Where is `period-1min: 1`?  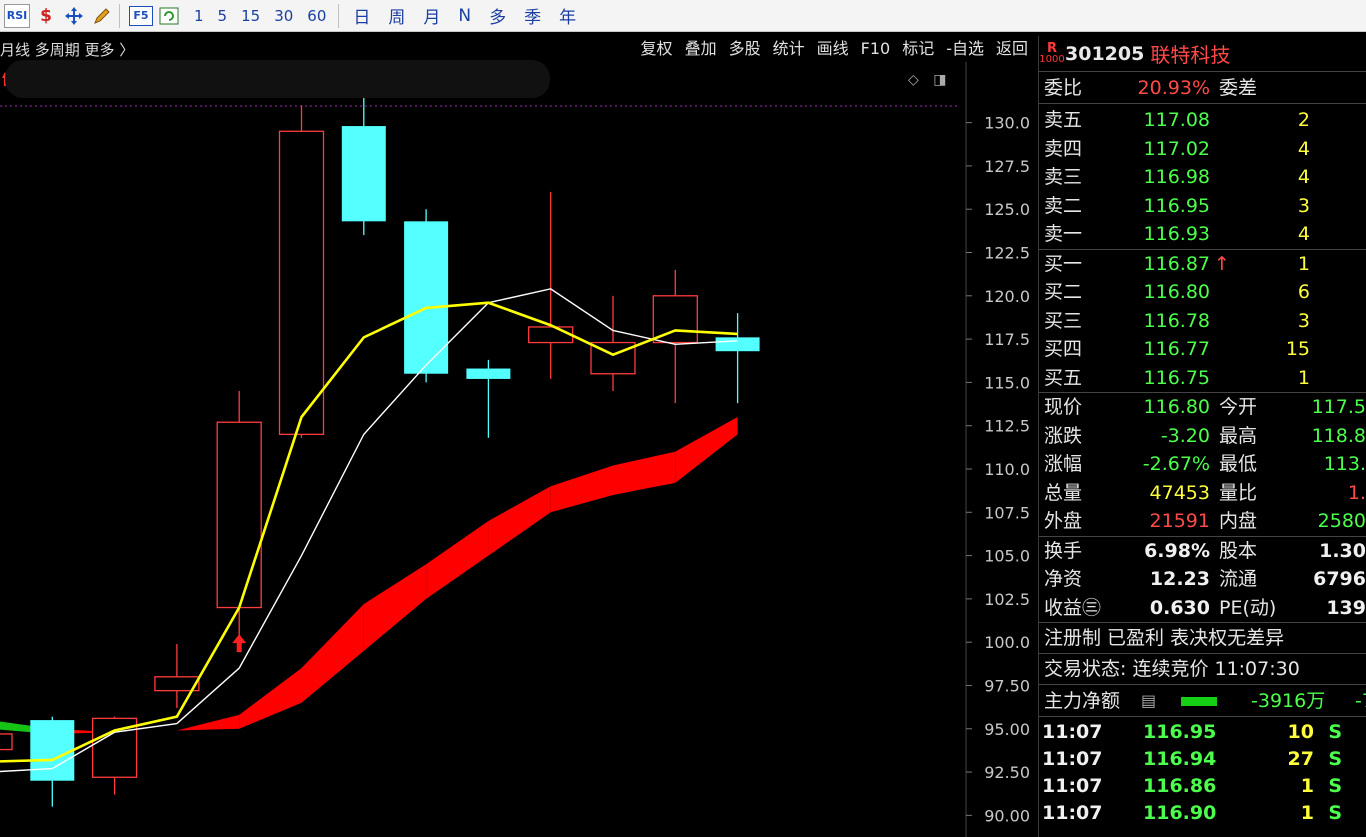 period-1min: 1 is located at coordinates (199, 16).